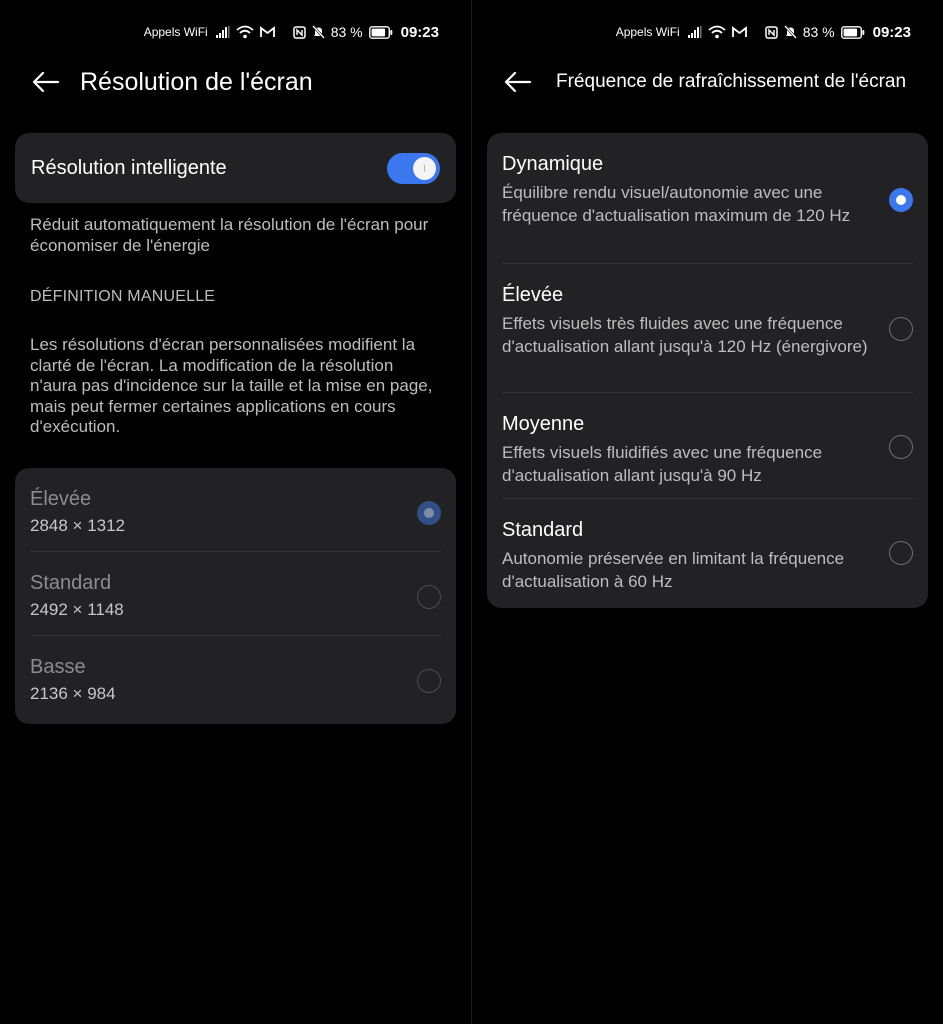 The height and width of the screenshot is (1024, 943). Describe the element at coordinates (129, 167) in the screenshot. I see `smart-resolution-label: Résolution intelligente` at that location.